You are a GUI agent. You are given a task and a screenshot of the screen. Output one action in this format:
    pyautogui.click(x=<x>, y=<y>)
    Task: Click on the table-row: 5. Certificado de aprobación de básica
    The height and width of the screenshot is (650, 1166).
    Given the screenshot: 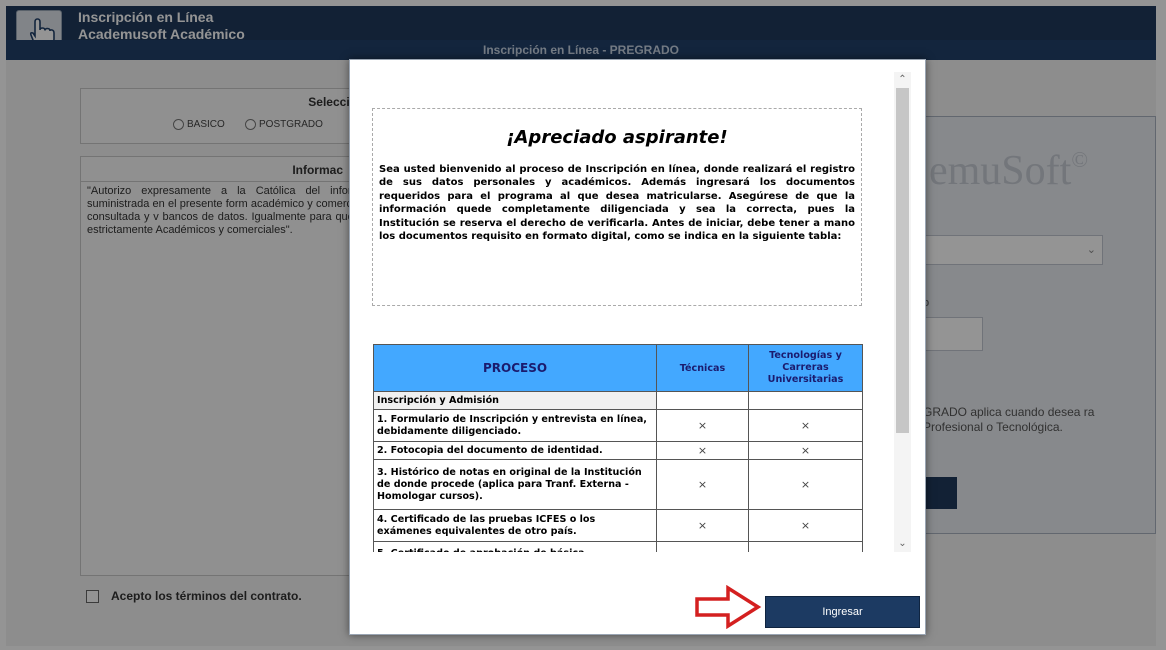 What is the action you would take?
    pyautogui.click(x=618, y=546)
    